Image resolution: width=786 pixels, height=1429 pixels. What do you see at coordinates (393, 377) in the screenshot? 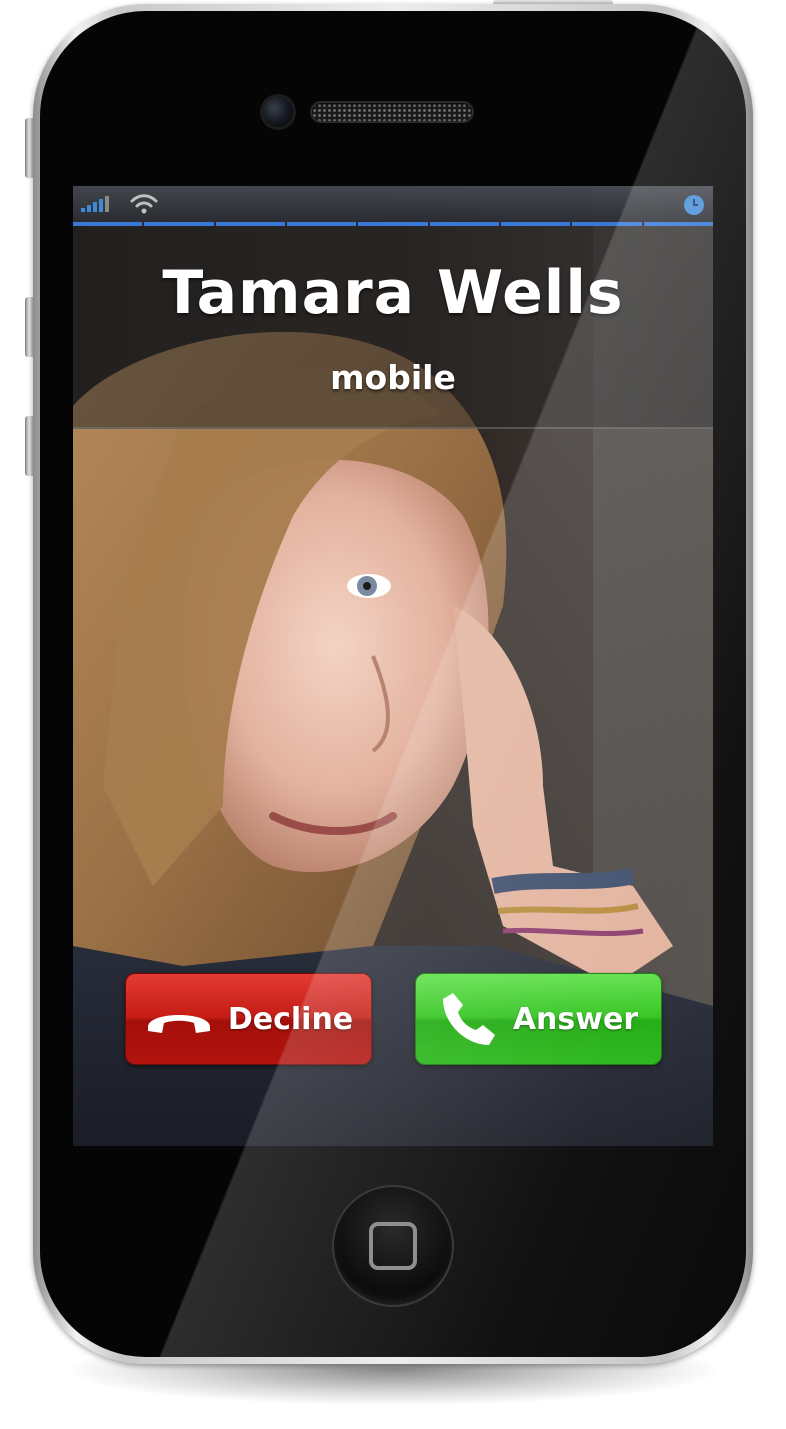
I see `caller-number-label: mobile` at bounding box center [393, 377].